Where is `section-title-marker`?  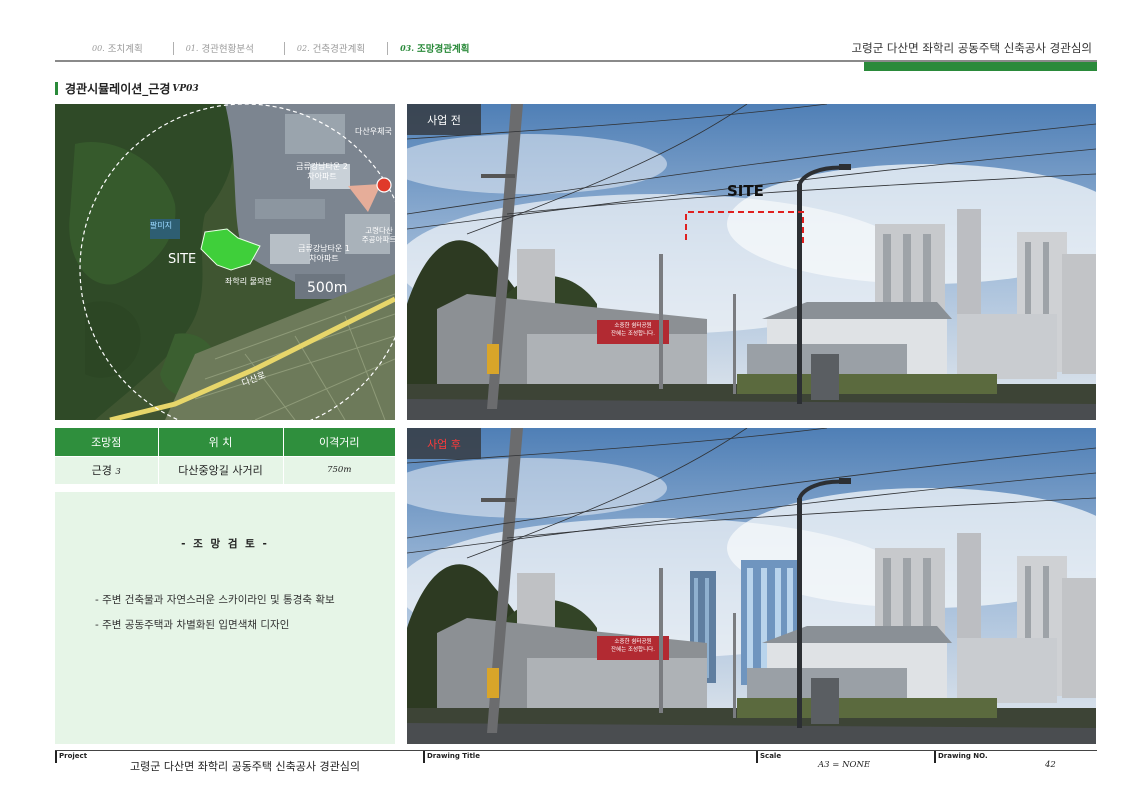
section-title-marker is located at coordinates (56, 88).